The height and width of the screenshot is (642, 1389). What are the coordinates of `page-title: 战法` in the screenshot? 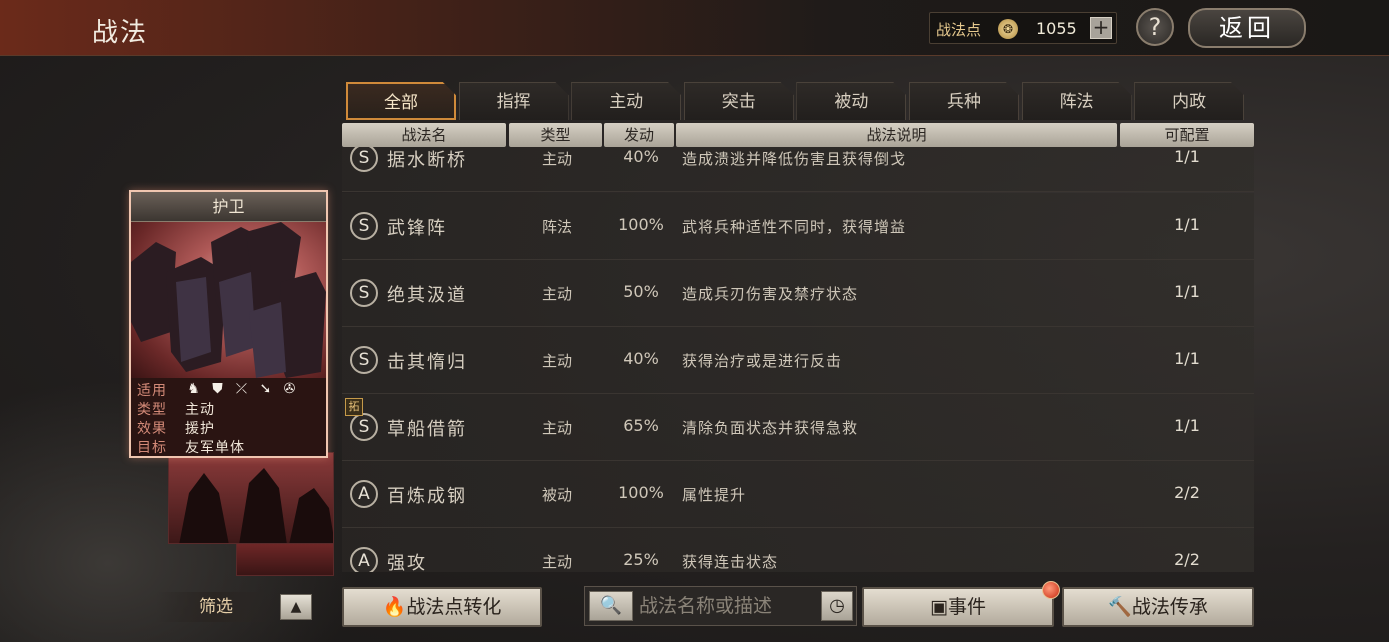 It's located at (120, 33).